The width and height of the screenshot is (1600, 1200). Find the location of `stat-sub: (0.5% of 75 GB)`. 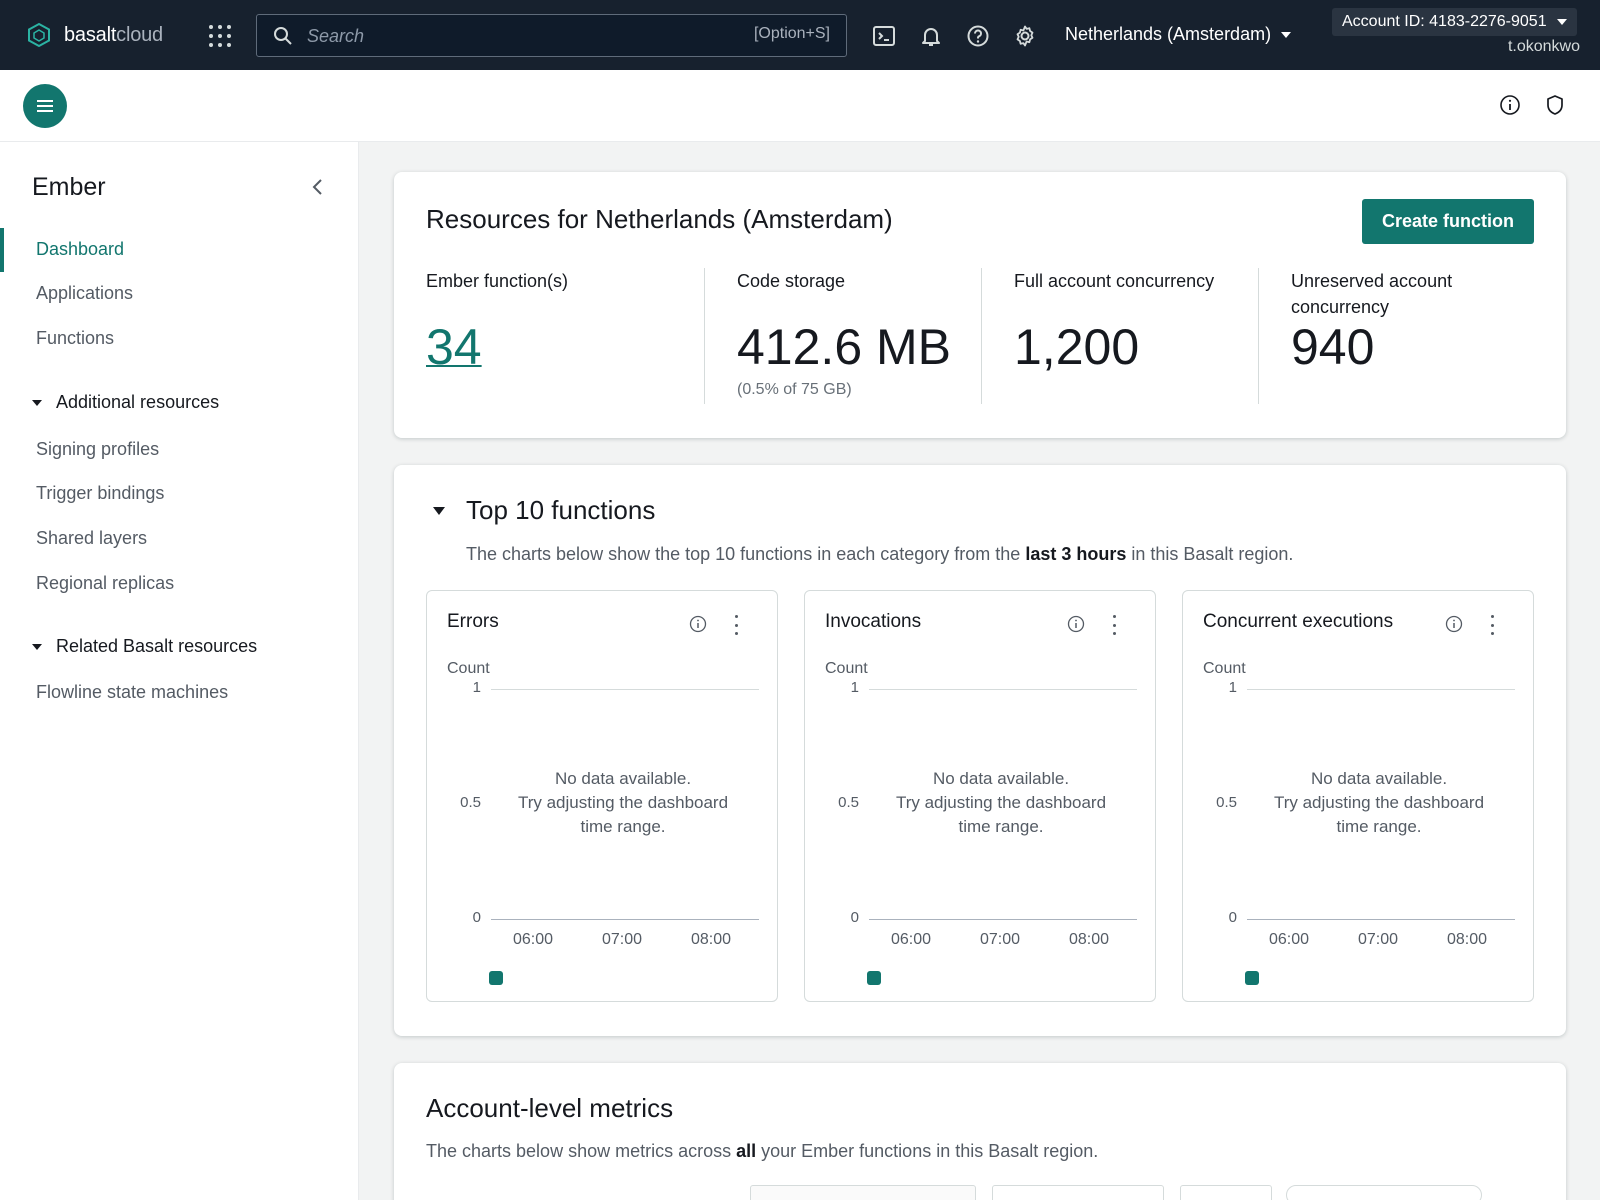

stat-sub: (0.5% of 75 GB) is located at coordinates (794, 389).